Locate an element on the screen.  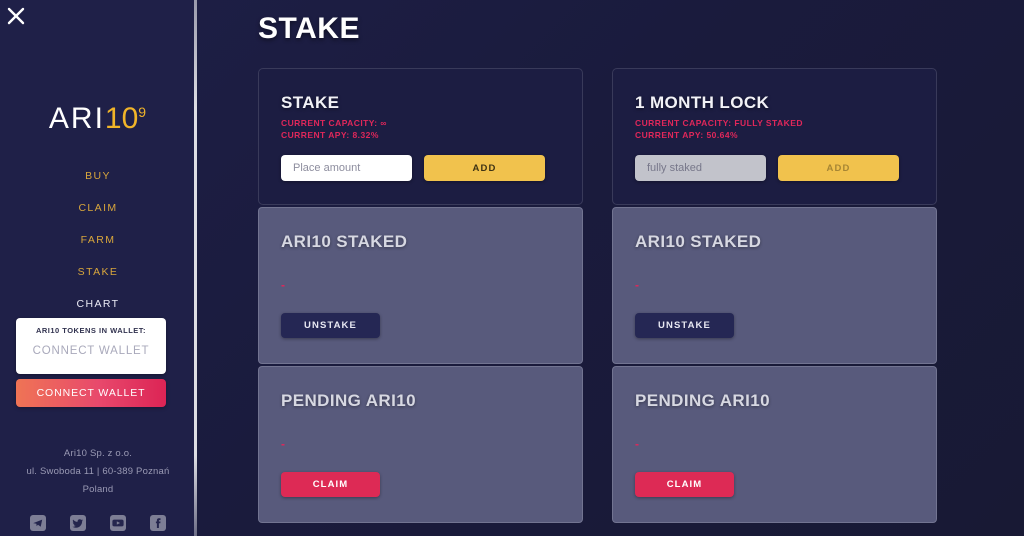
twitter-icon is located at coordinates (78, 523).